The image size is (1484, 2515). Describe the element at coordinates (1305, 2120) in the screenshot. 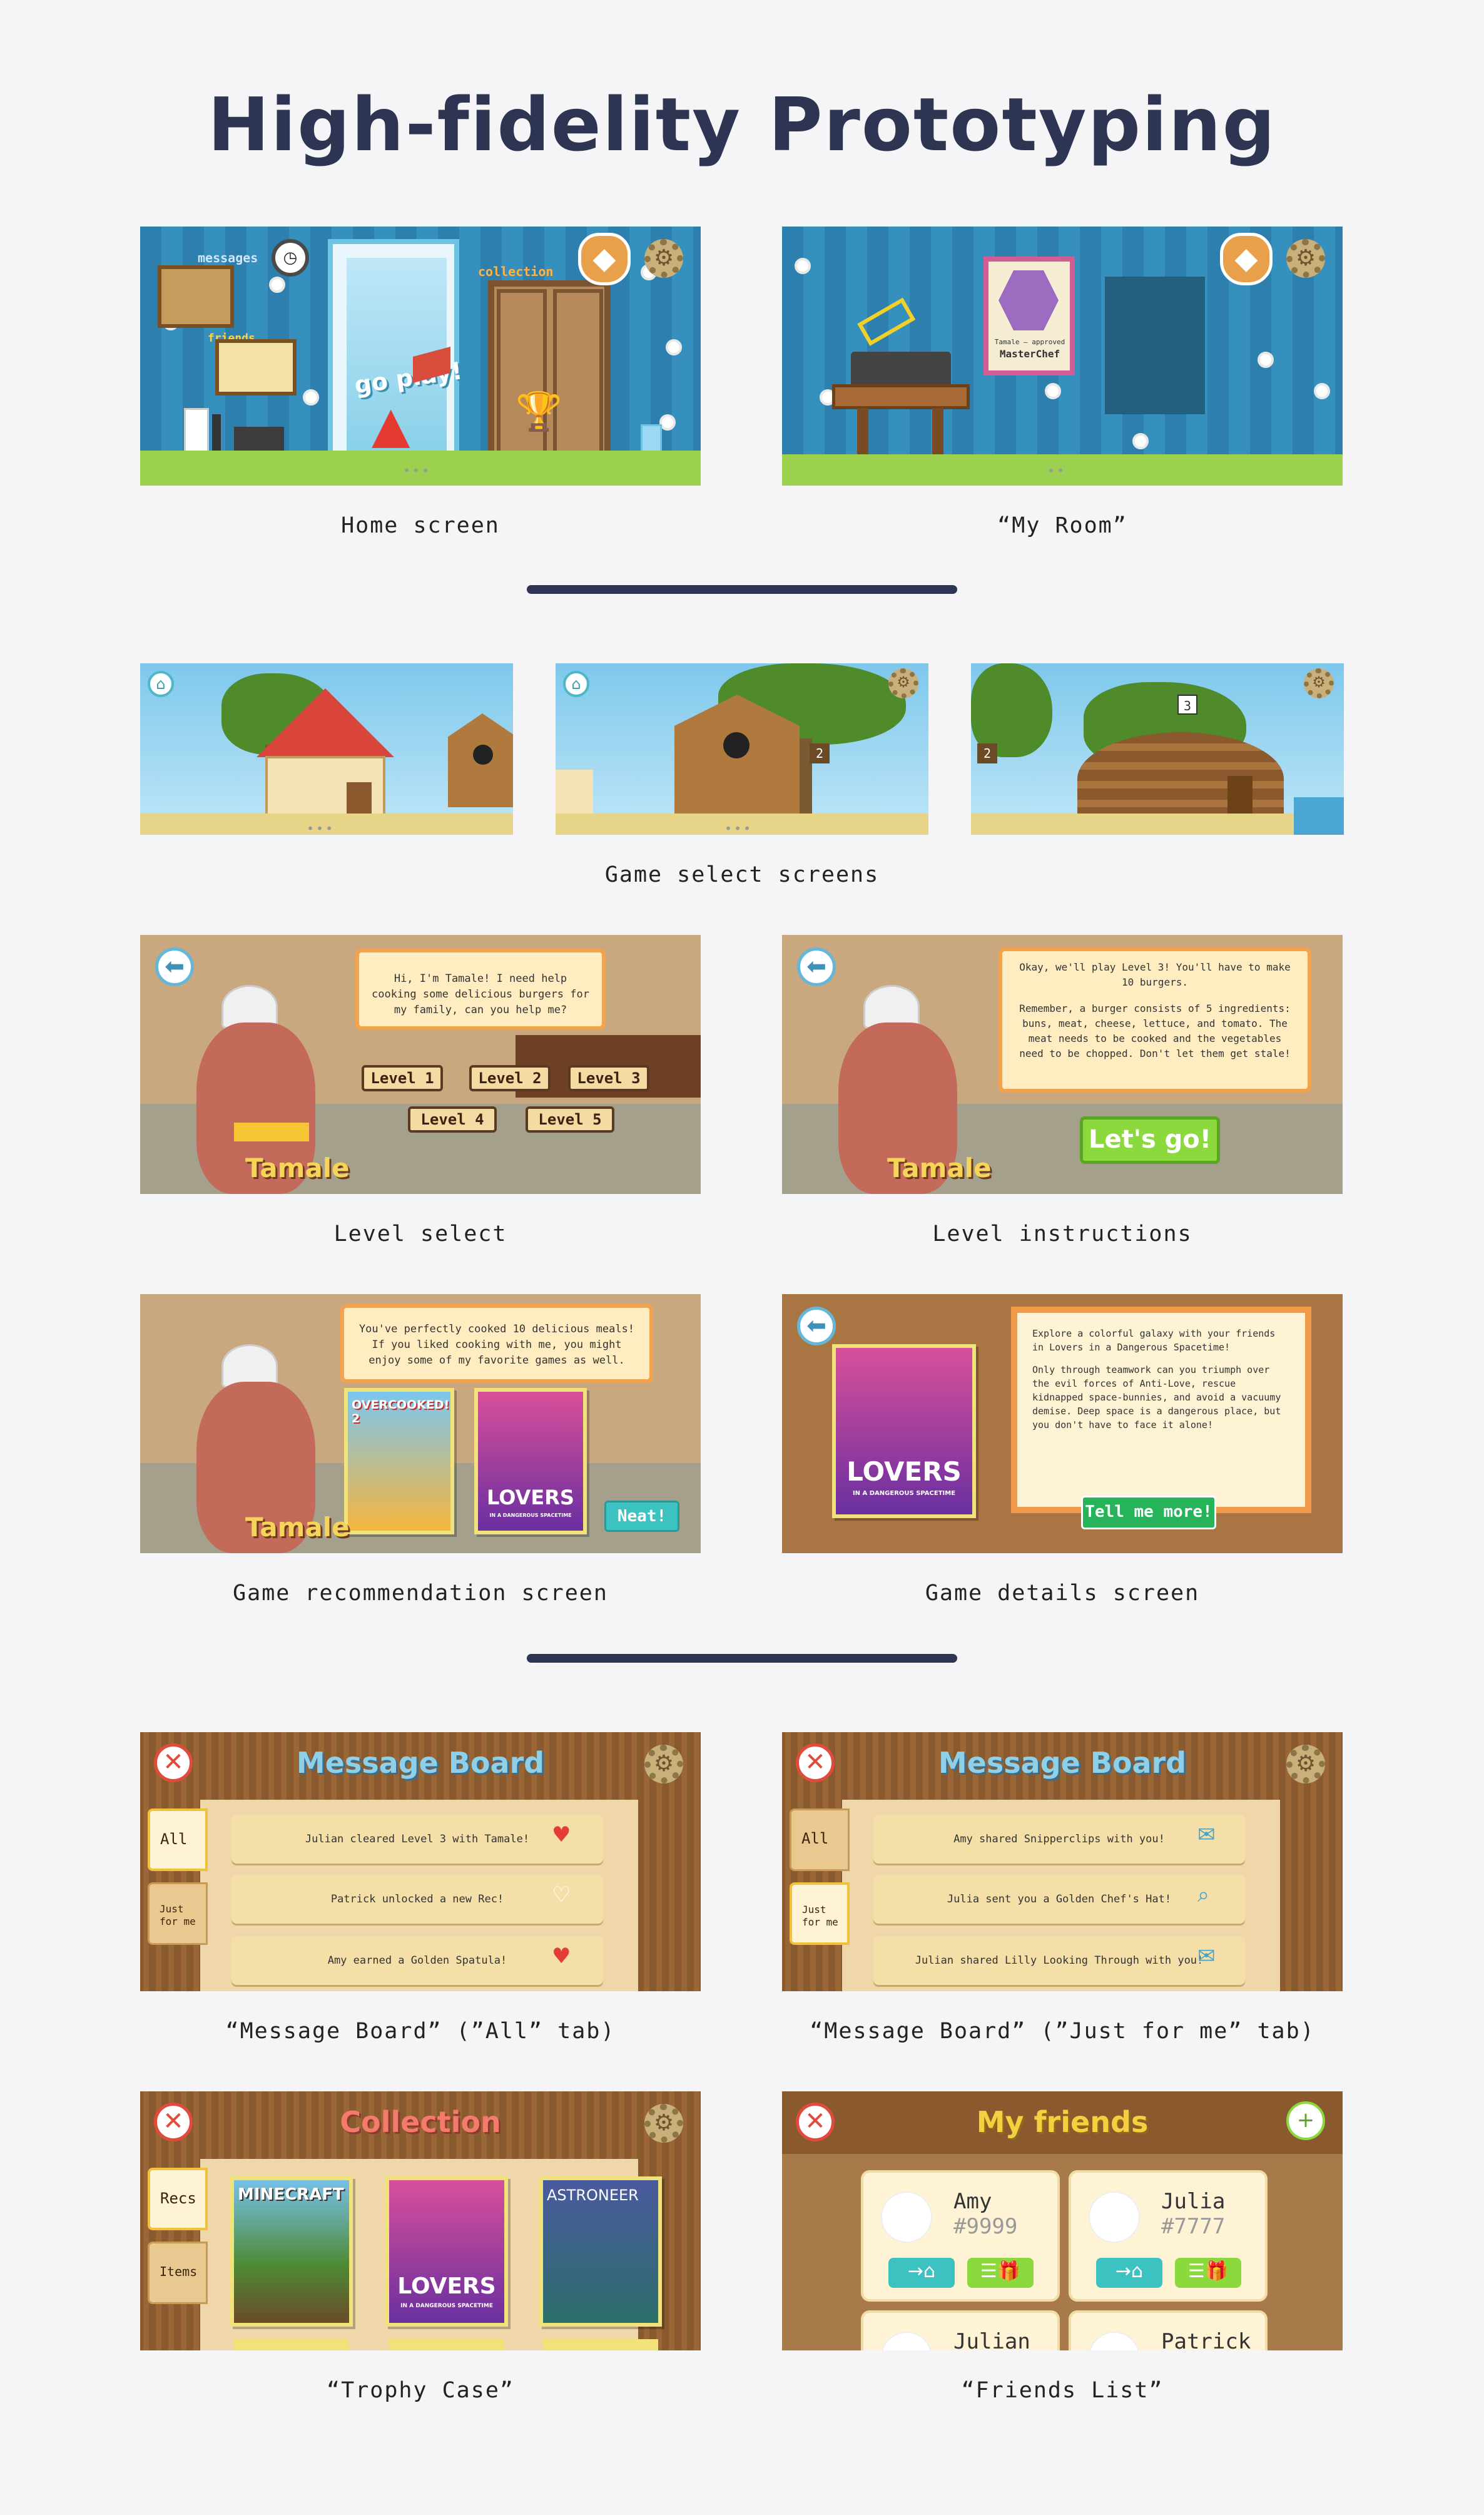

I see `add-friend-icon: +` at that location.